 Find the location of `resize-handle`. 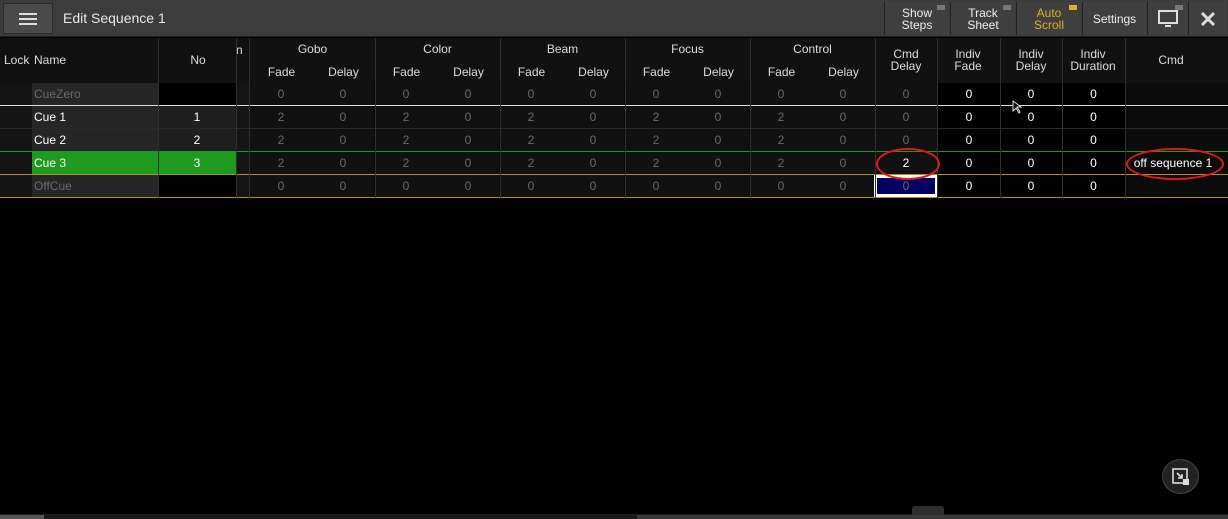

resize-handle is located at coordinates (928, 510).